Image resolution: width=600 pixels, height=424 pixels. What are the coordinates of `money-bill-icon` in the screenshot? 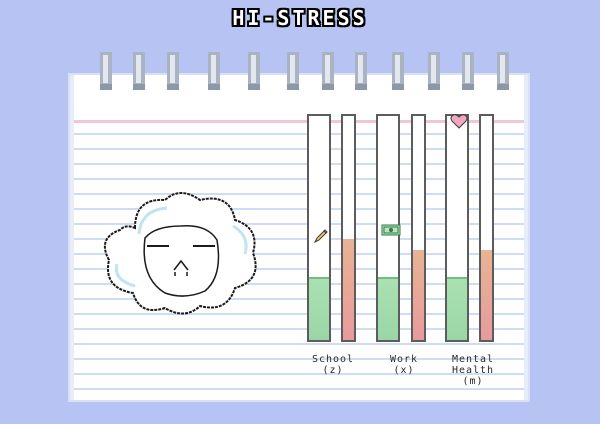 It's located at (391, 230).